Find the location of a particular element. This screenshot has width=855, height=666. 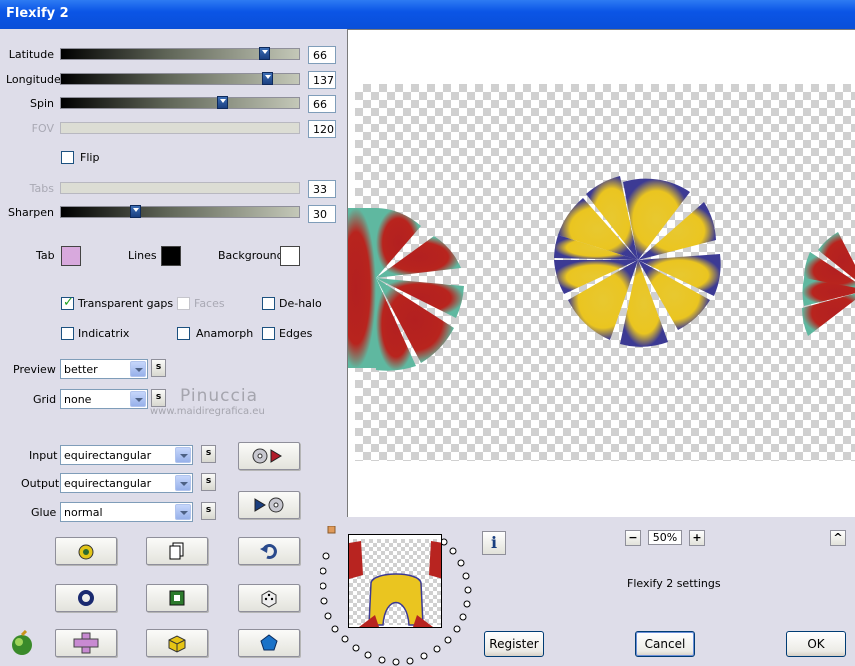

undo-icon is located at coordinates (268, 551).